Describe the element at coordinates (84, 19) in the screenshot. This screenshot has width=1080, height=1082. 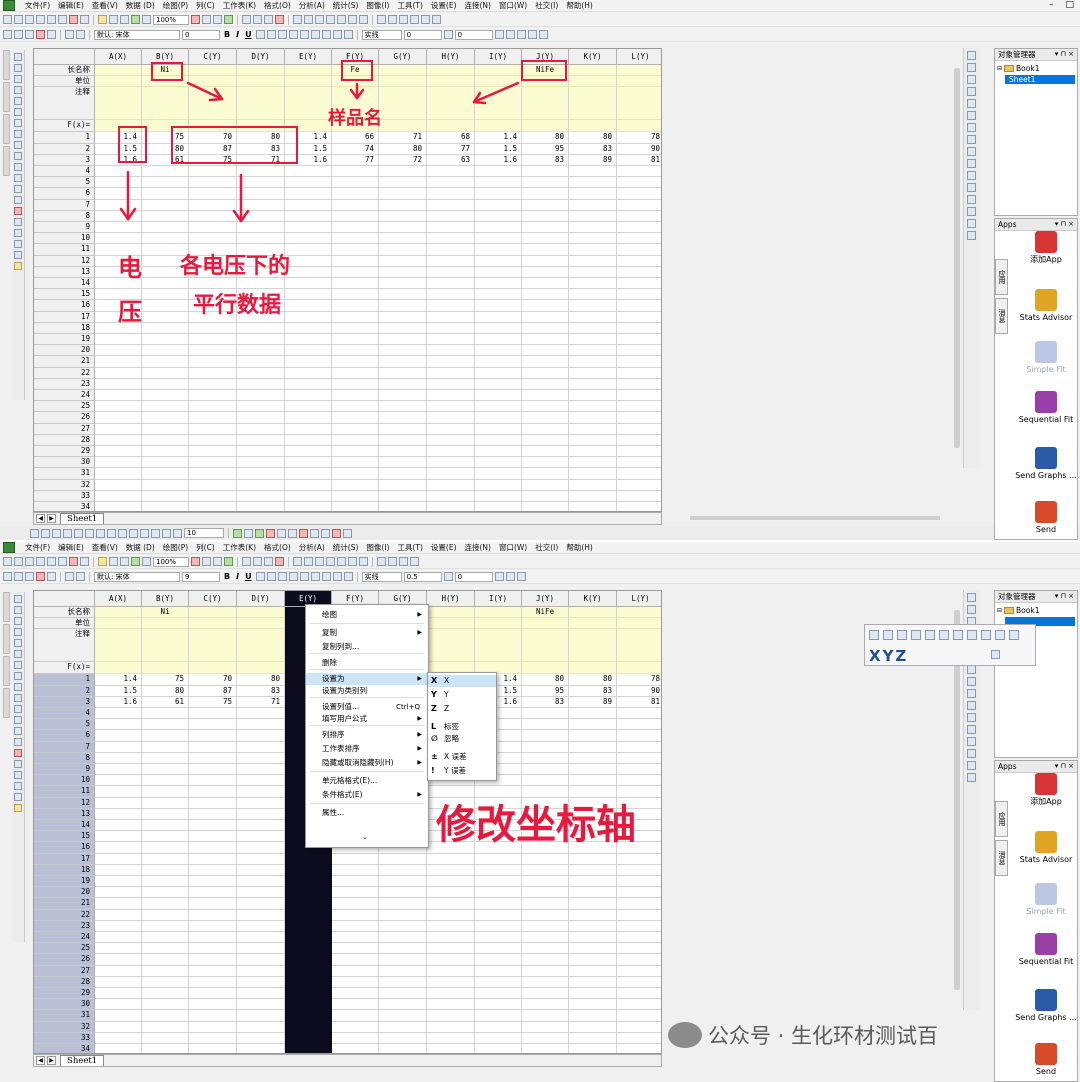
I see `open-icon` at that location.